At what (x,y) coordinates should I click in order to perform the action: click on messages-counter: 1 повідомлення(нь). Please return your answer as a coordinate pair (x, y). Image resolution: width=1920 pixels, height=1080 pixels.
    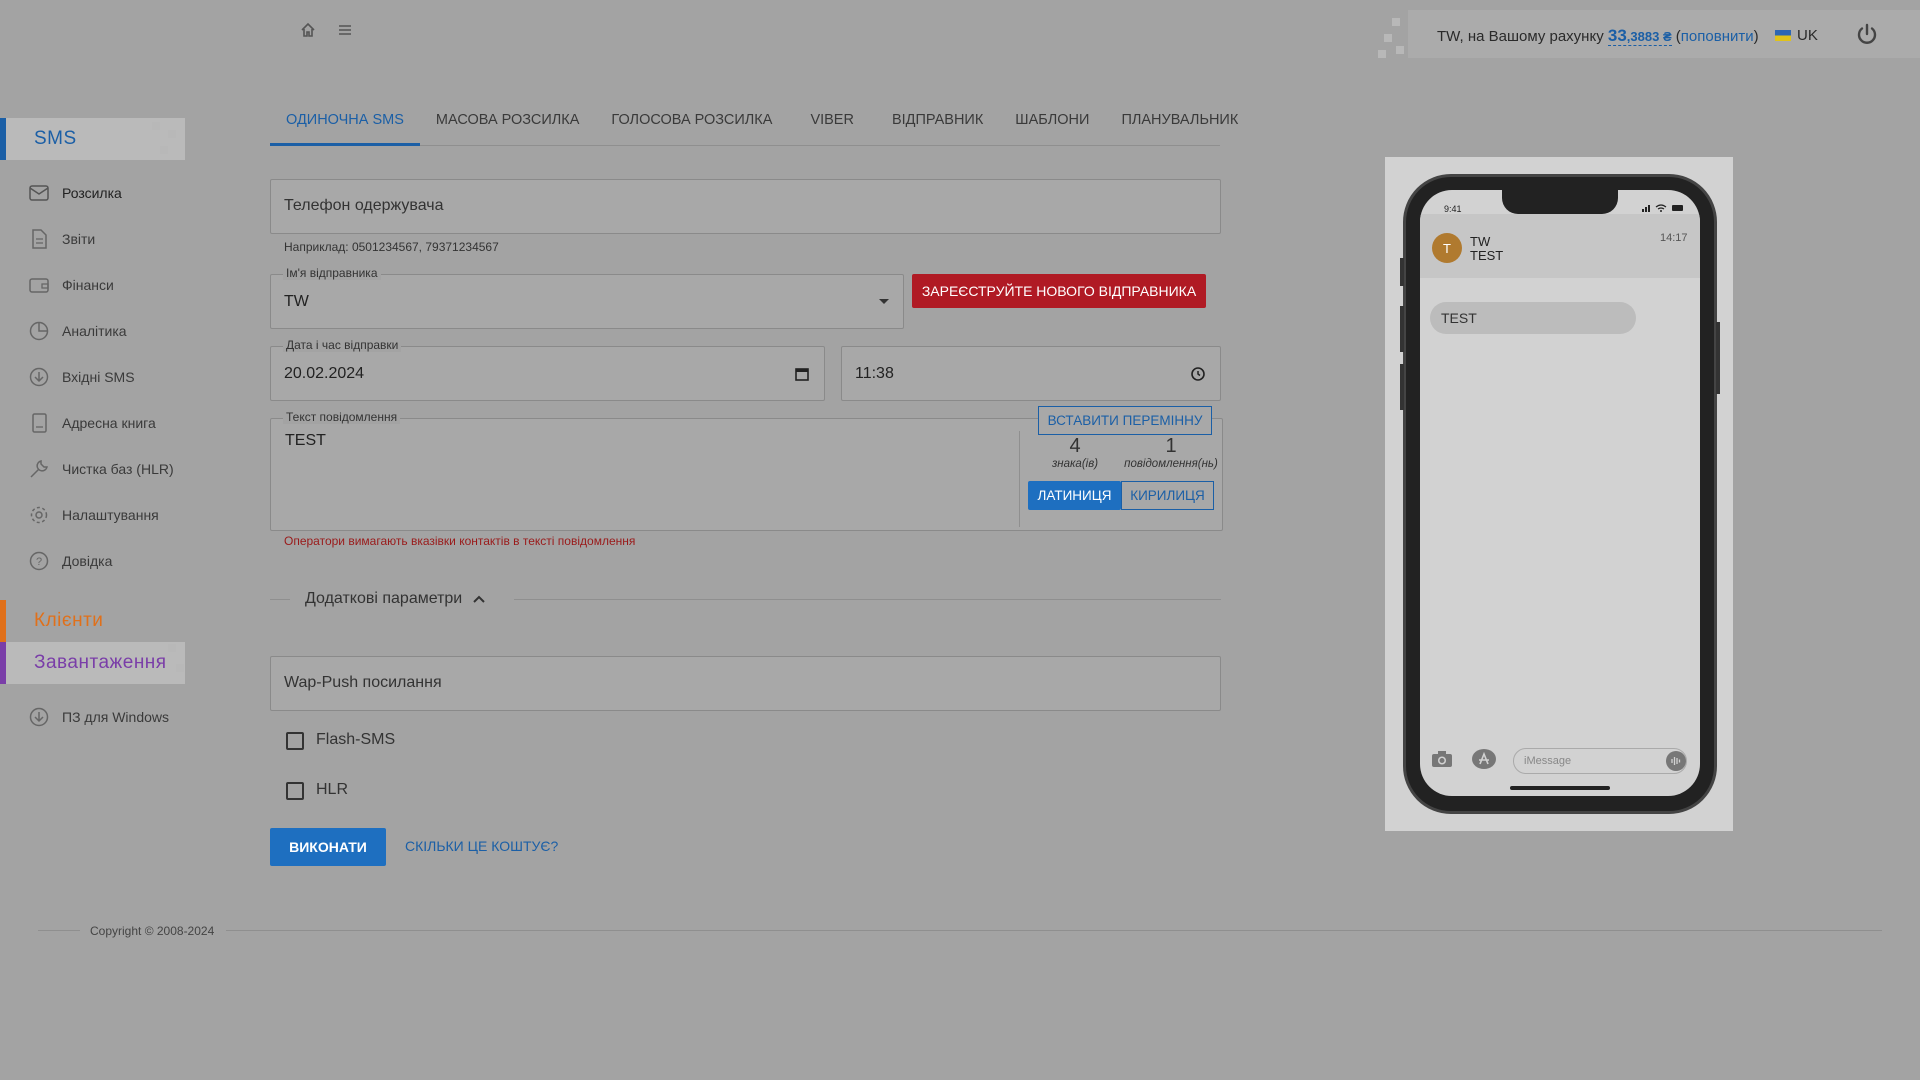
    Looking at the image, I should click on (1171, 452).